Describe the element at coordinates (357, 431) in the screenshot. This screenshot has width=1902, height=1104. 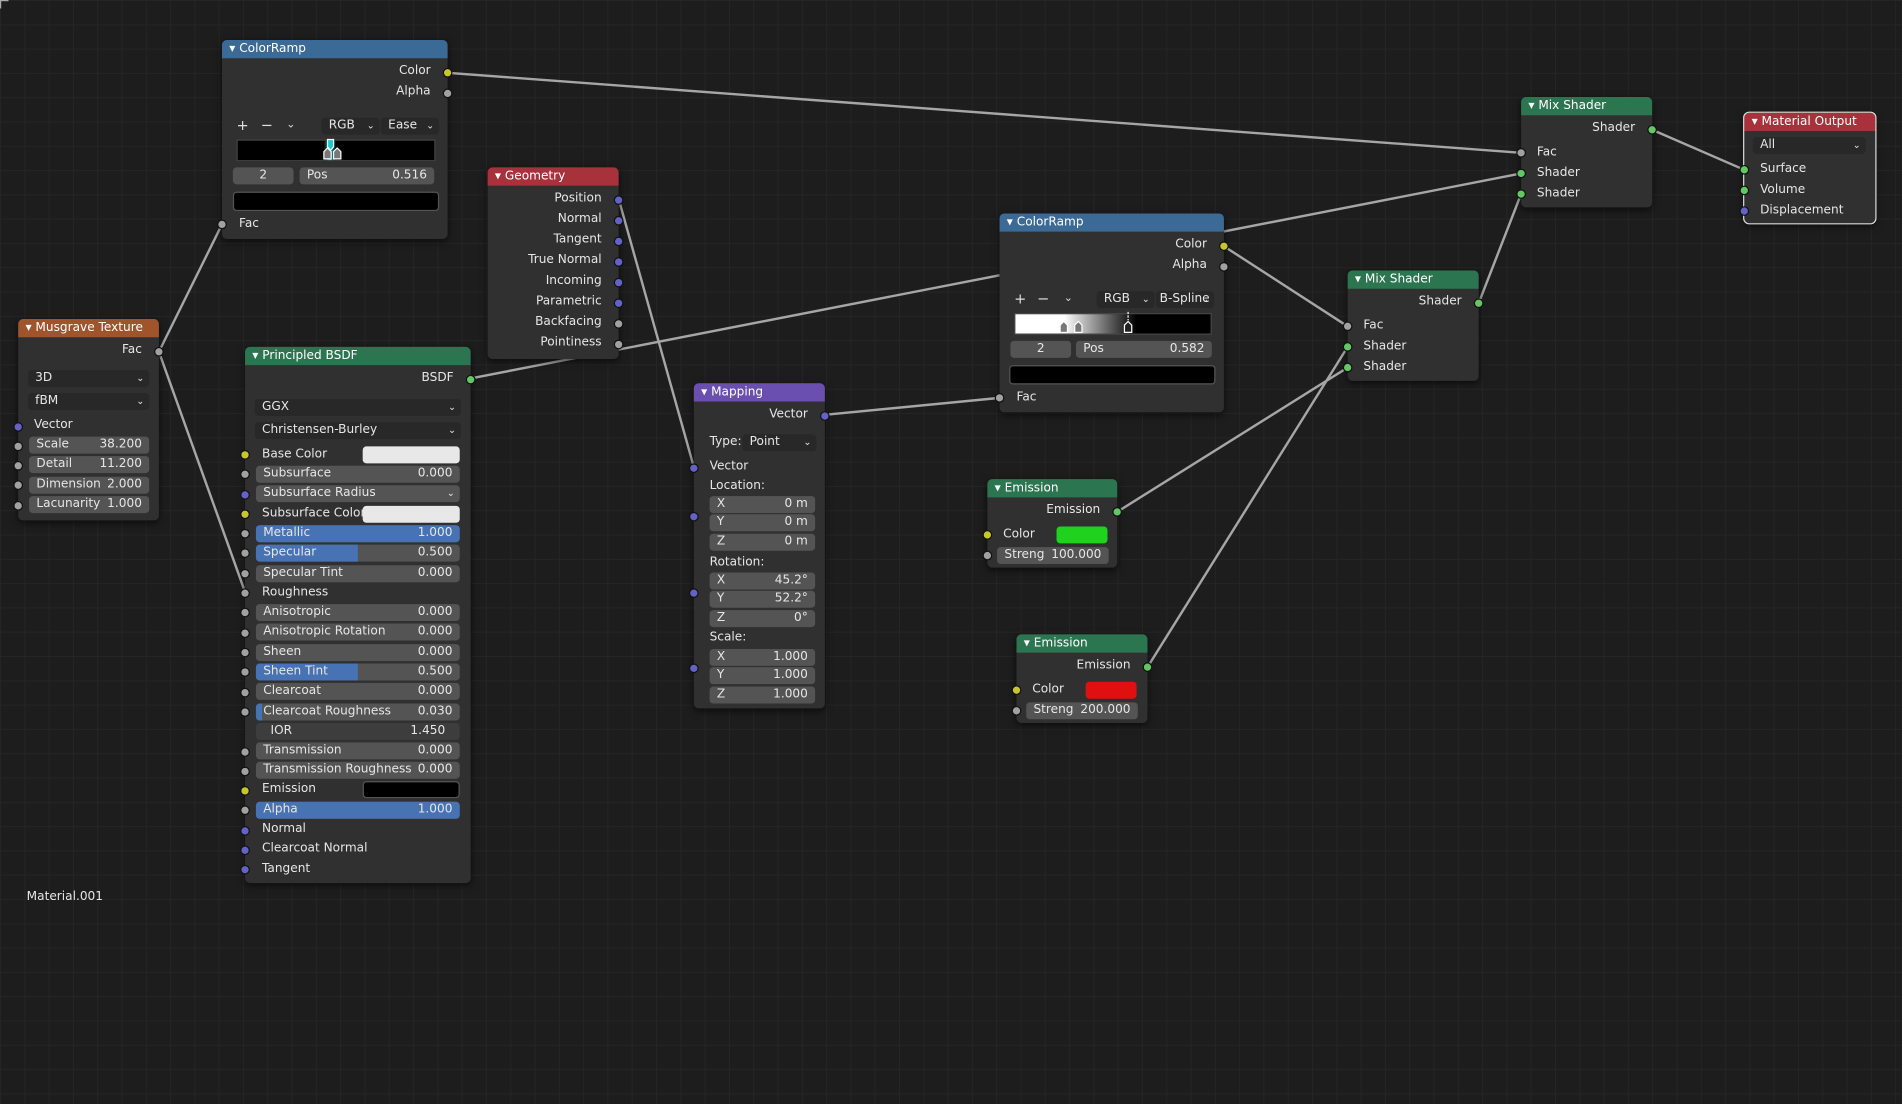
I see `subsurface-method-dropdown: Christensen-Burley ⌄` at that location.